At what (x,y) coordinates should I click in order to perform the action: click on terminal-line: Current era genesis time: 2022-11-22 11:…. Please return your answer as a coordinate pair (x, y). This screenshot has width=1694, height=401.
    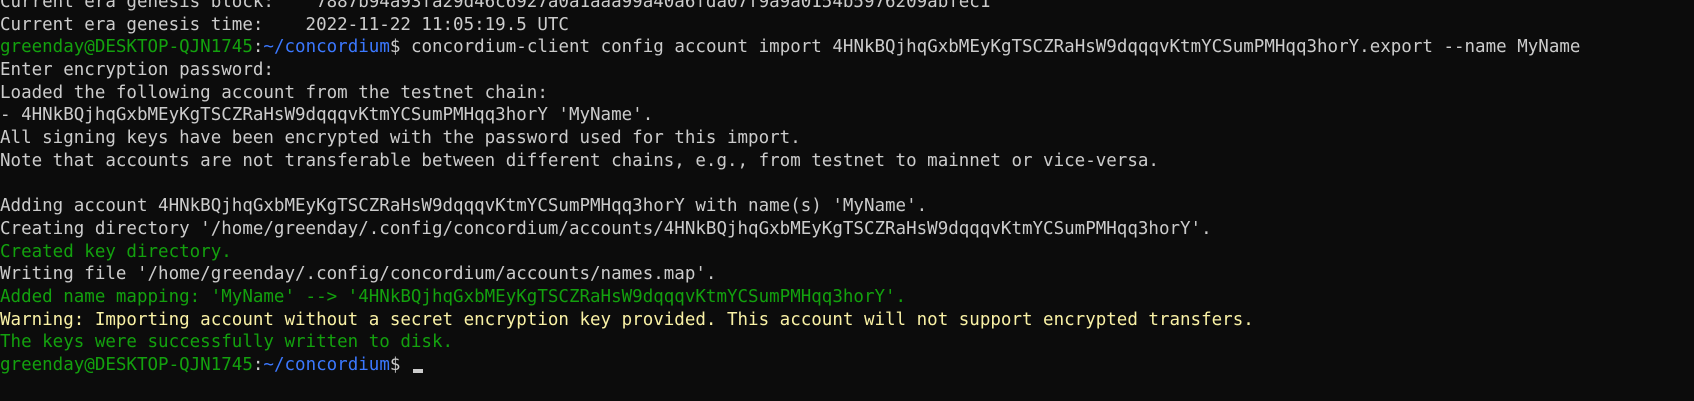
    Looking at the image, I should click on (847, 25).